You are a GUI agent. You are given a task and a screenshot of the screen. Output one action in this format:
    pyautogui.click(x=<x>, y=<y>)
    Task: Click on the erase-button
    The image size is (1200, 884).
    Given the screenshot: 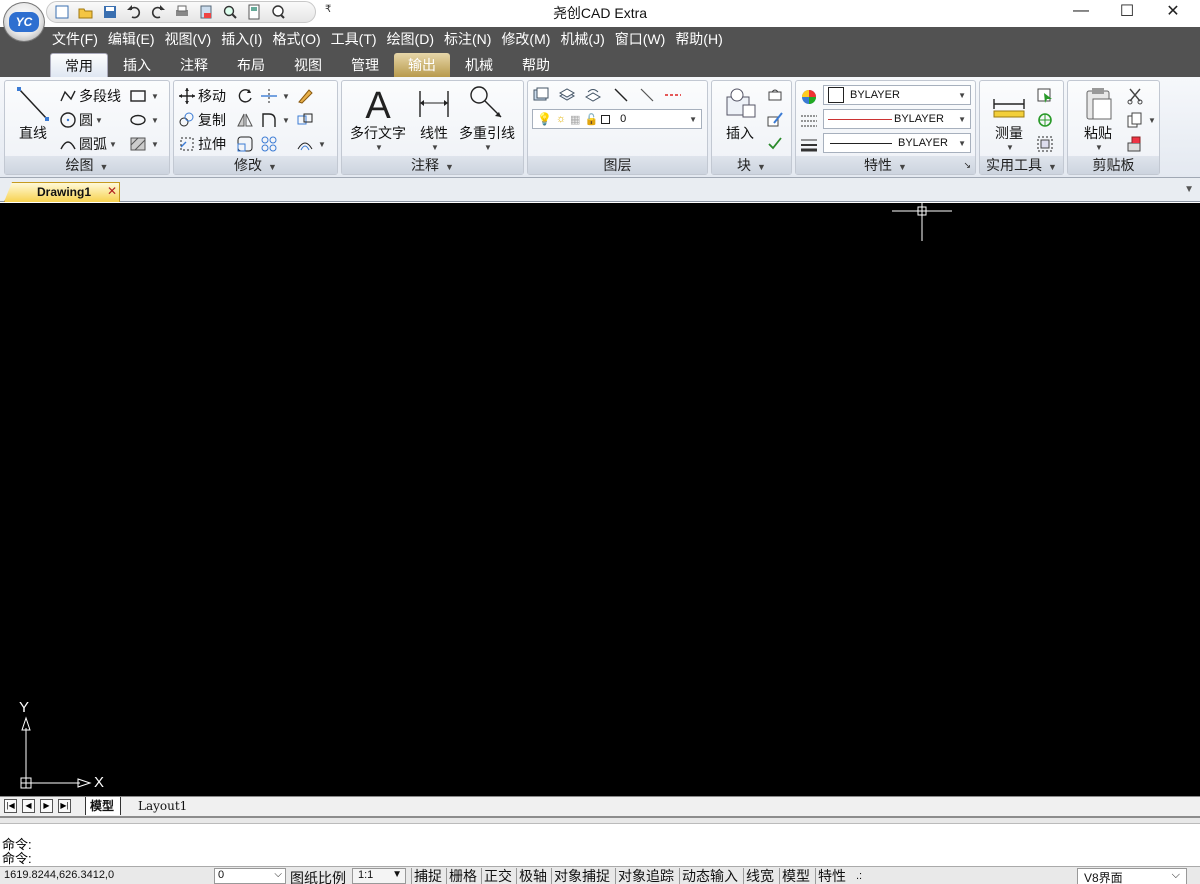 What is the action you would take?
    pyautogui.click(x=306, y=96)
    